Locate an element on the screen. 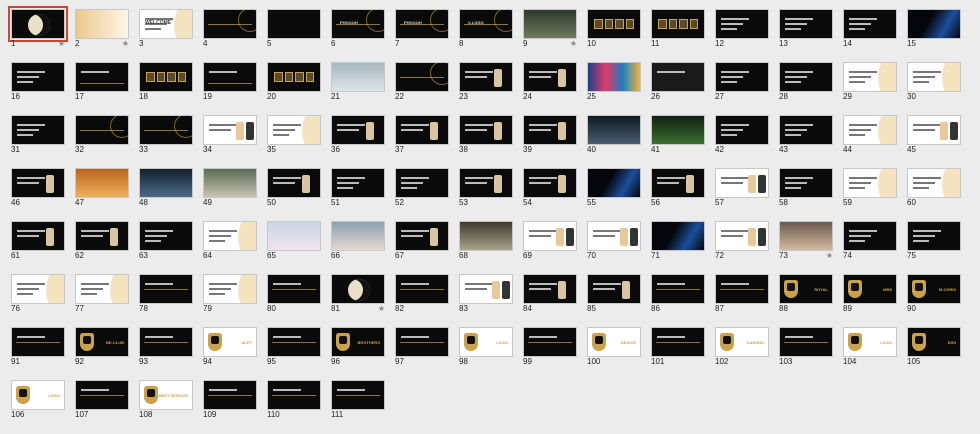  slide-thumbnail-cell: ALPT 94 is located at coordinates (230, 347).